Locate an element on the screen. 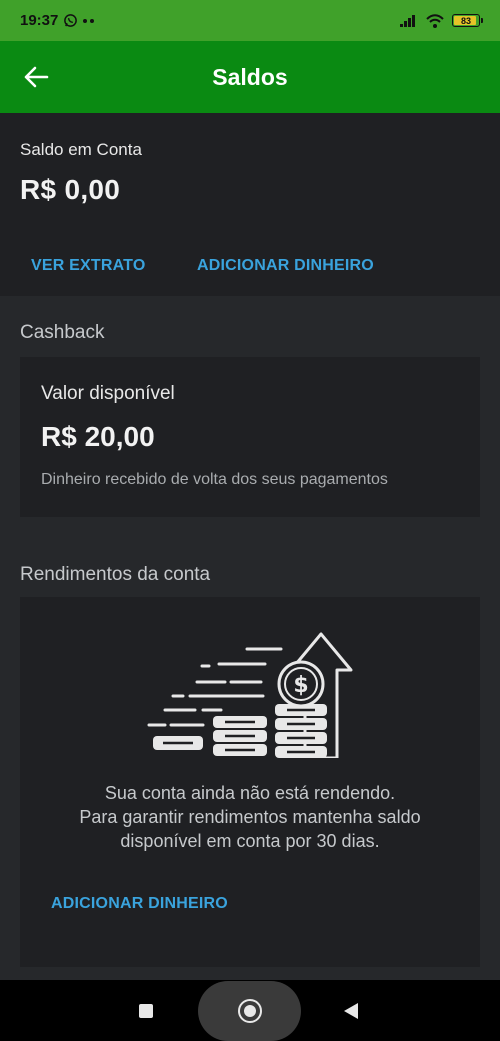  yield-message-line: Sua conta ainda não está rendendo. is located at coordinates (250, 793).